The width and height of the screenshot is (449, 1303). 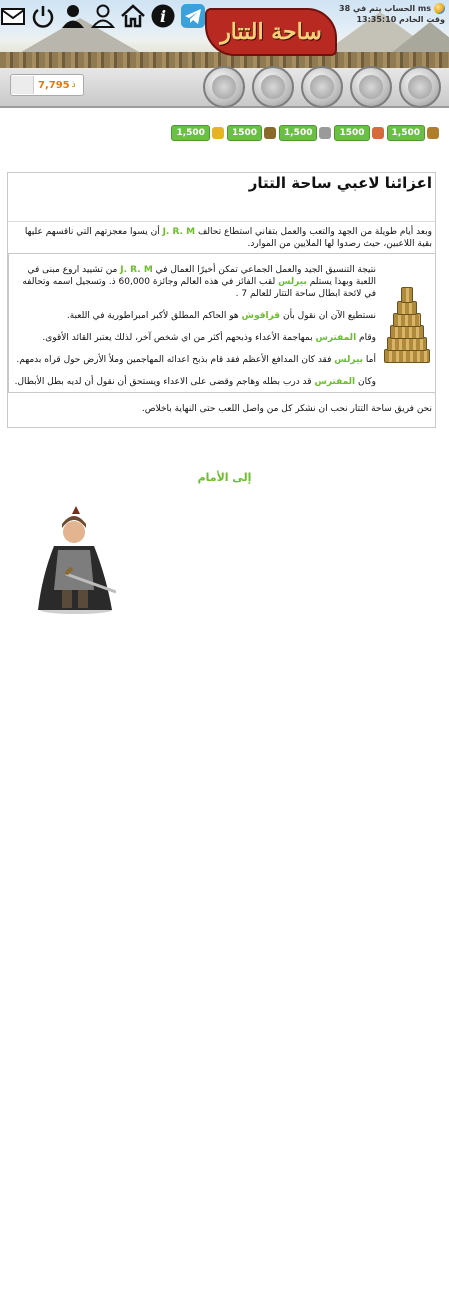 What do you see at coordinates (193, 16) in the screenshot?
I see `telegram-icon` at bounding box center [193, 16].